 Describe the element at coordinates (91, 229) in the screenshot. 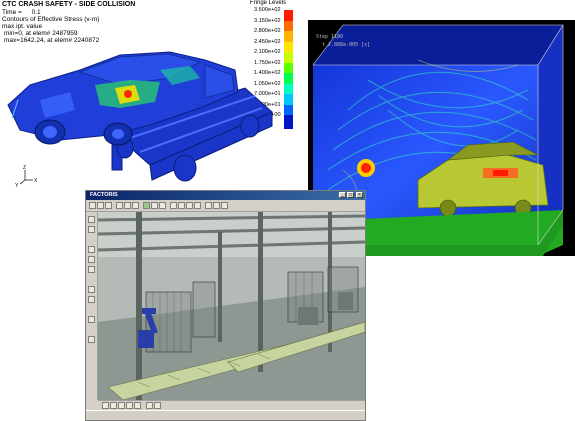

I see `move-tool-icon` at that location.